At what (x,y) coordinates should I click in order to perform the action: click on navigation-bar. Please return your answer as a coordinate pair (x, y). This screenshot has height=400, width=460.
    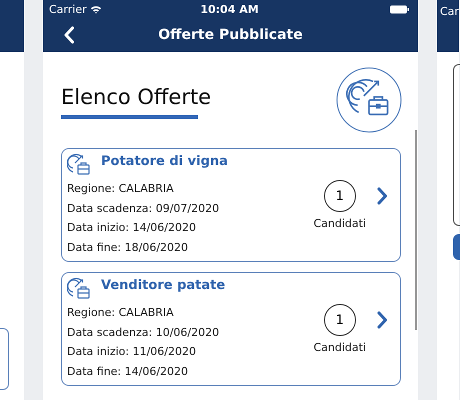
    Looking at the image, I should click on (12, 26).